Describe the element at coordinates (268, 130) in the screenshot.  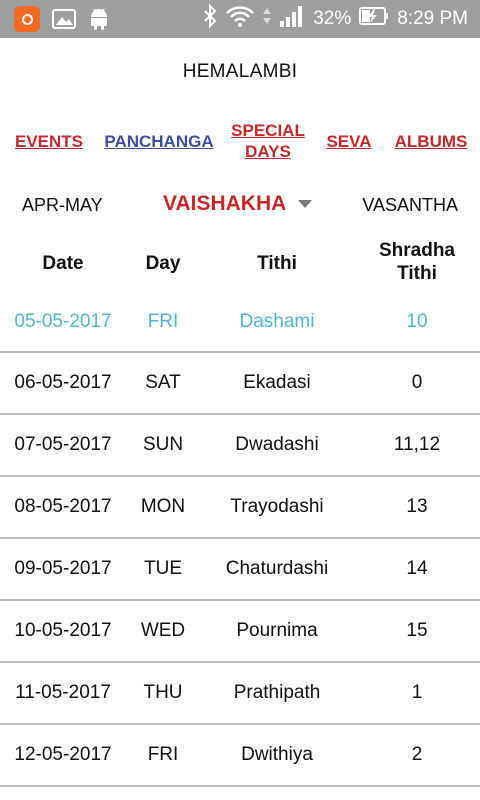
I see `nav-special-days-line1: SPECIAL` at that location.